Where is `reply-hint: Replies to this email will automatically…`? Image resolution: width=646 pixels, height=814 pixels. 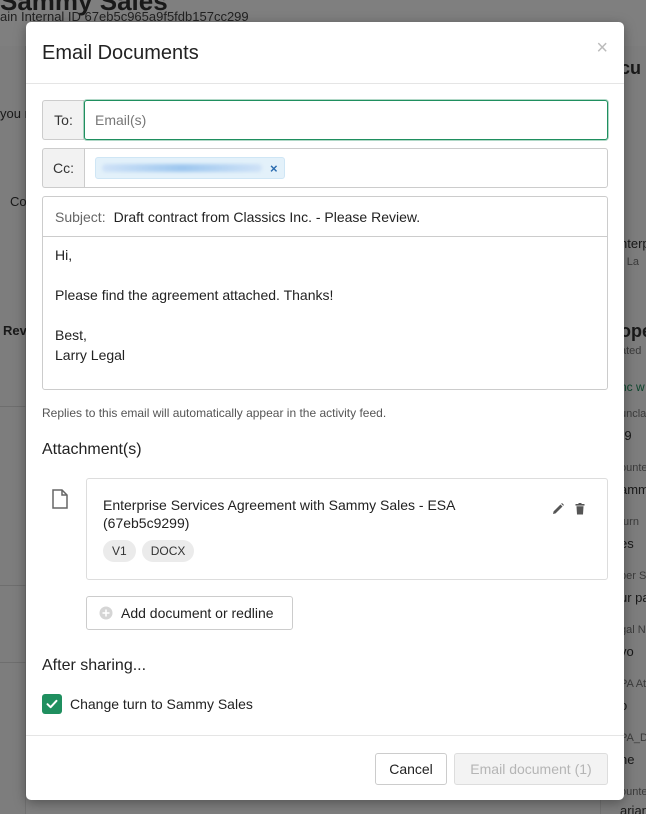 reply-hint: Replies to this email will automatically… is located at coordinates (214, 413).